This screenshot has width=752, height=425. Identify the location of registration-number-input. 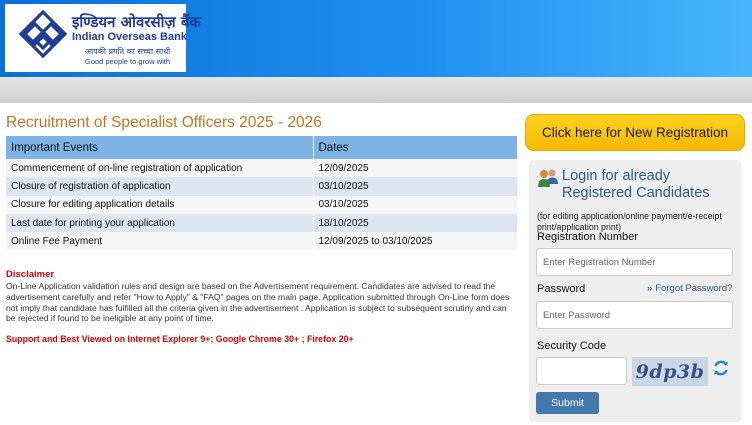
(634, 262).